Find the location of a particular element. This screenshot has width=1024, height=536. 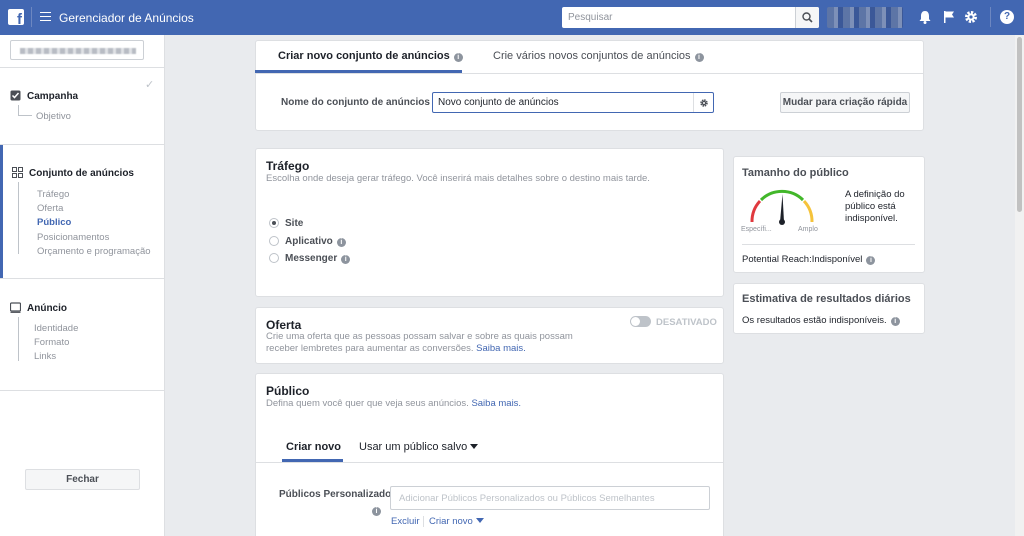

sidebar-item-orcamento: Orçamento e programação is located at coordinates (94, 251).